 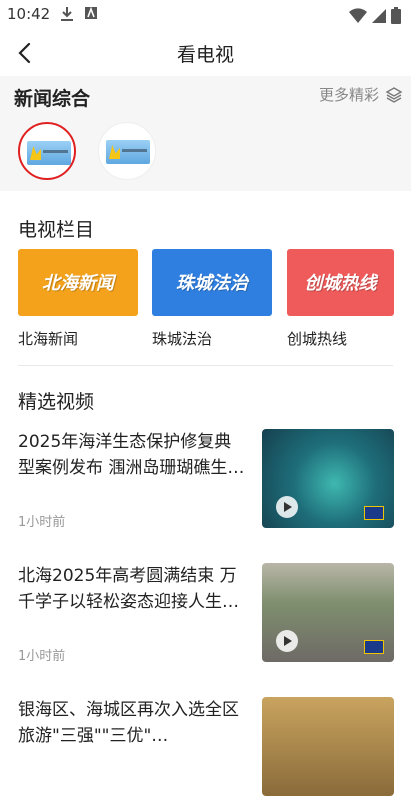 I want to click on live-channels-panel: 新闻综合 更多精彩, so click(x=205, y=133).